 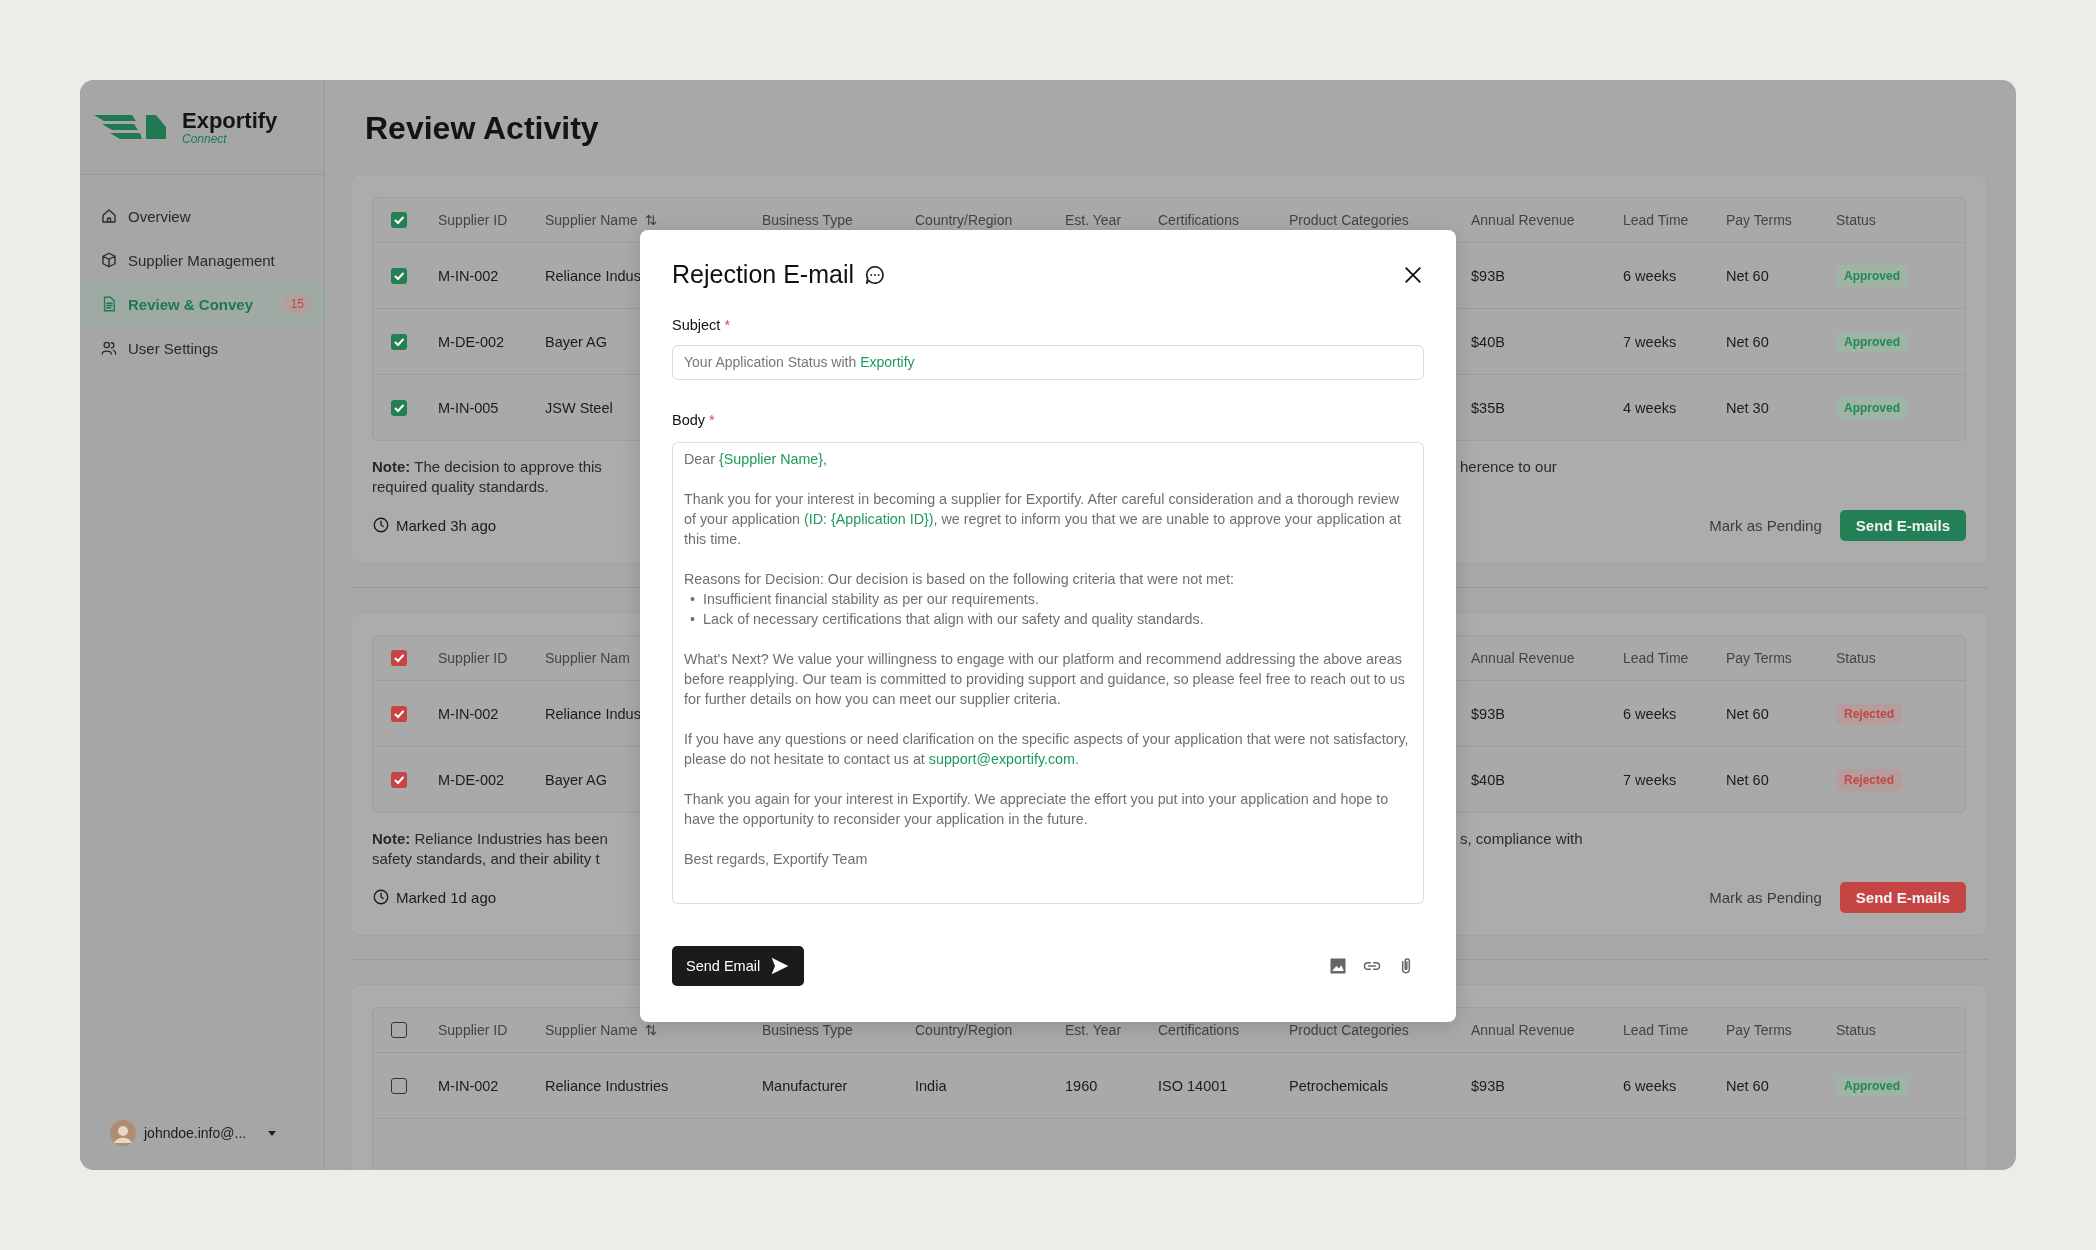 What do you see at coordinates (381, 897) in the screenshot?
I see `clock-icon` at bounding box center [381, 897].